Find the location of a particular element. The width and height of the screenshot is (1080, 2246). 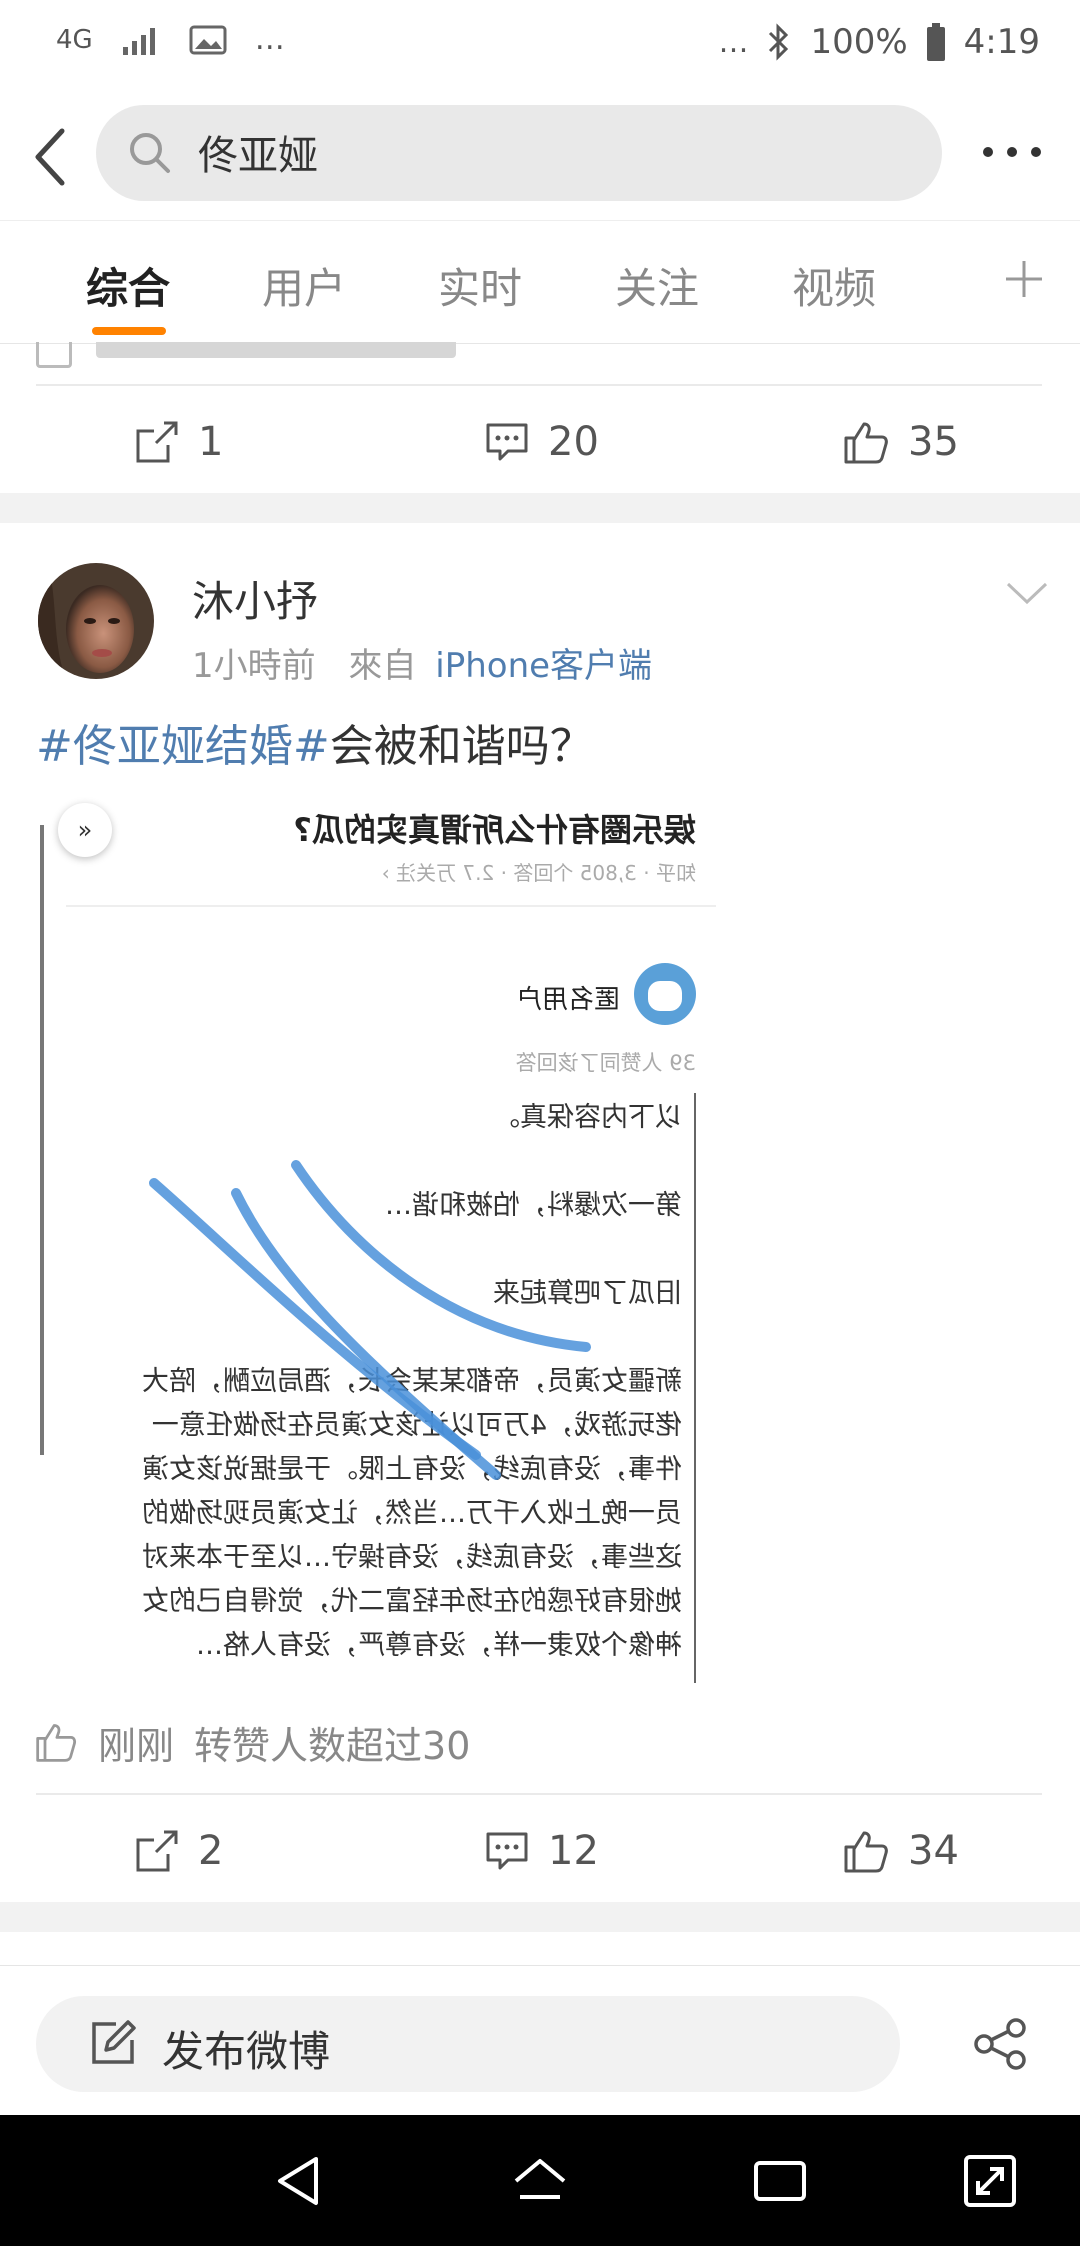

network-label: 4G is located at coordinates (74, 39).